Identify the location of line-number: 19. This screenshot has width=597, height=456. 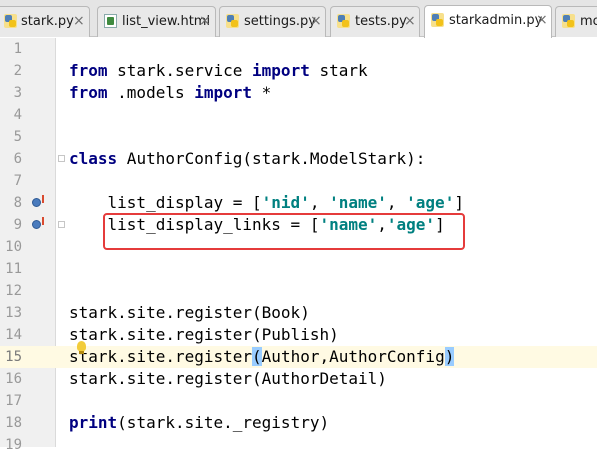
(13, 445).